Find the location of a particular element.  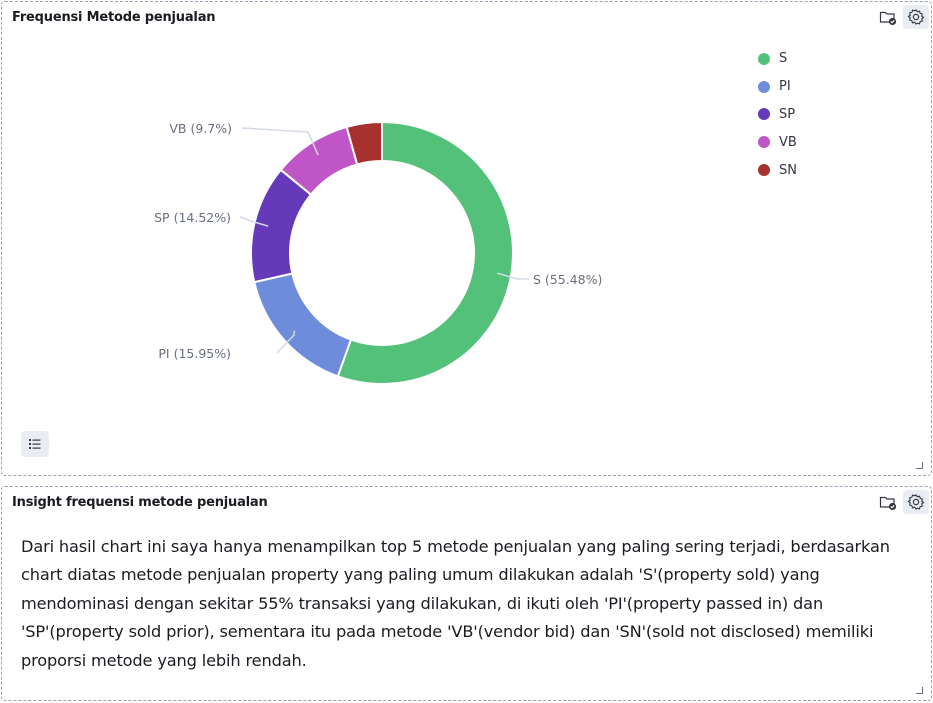

legend-item-sn: SN is located at coordinates (777, 170).